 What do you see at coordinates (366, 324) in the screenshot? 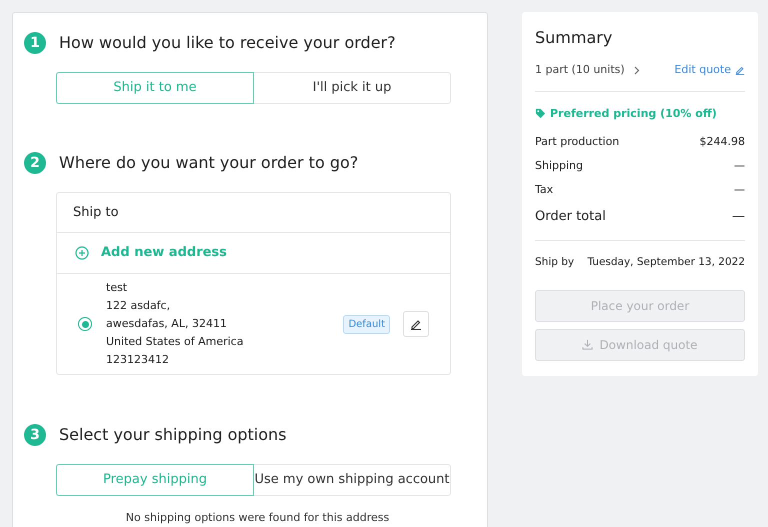
I see `default-badge: Default` at bounding box center [366, 324].